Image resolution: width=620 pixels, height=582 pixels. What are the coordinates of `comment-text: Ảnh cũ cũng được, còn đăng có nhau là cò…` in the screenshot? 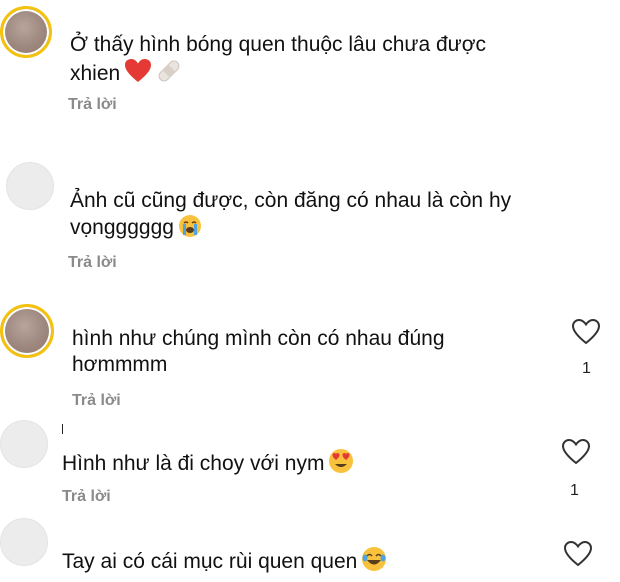 It's located at (310, 216).